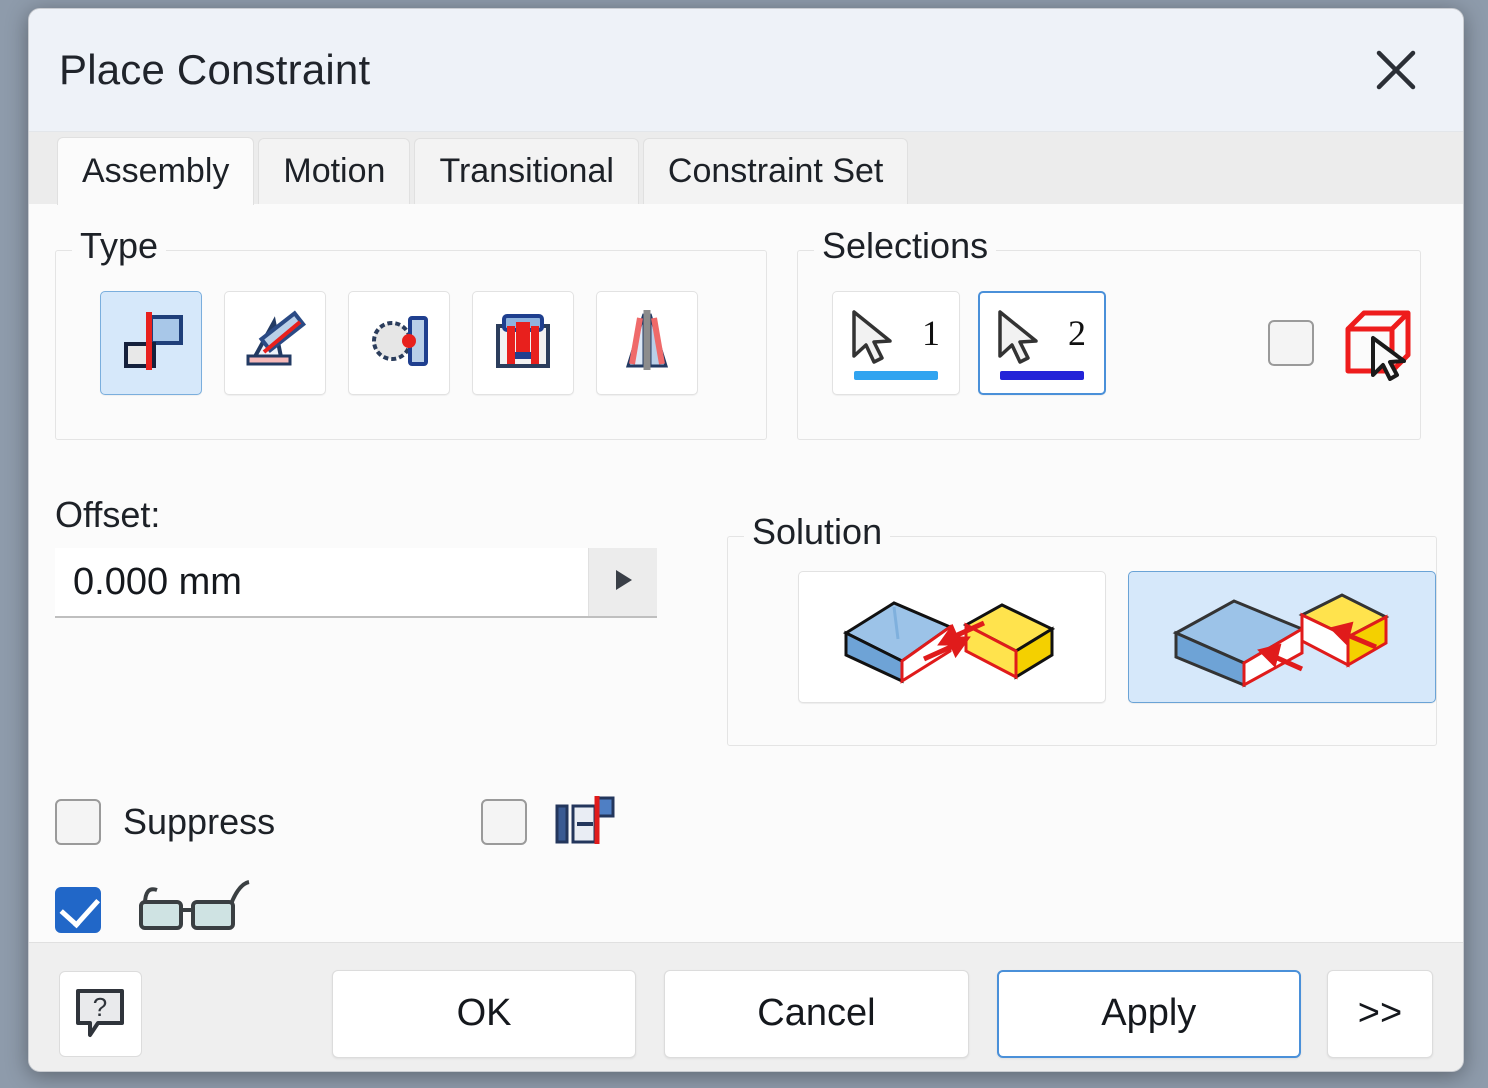  I want to click on help-button: ?, so click(100, 1013).